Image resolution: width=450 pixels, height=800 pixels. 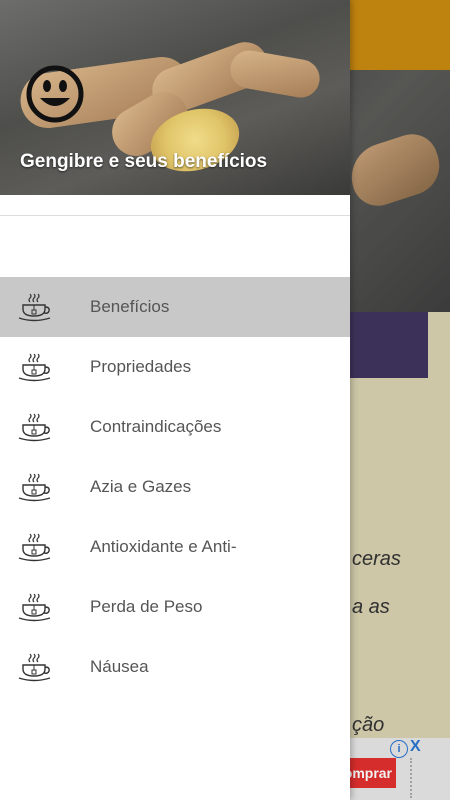 I want to click on menu-item-antioxidante: Antioxidante e Anti-, so click(x=175, y=547).